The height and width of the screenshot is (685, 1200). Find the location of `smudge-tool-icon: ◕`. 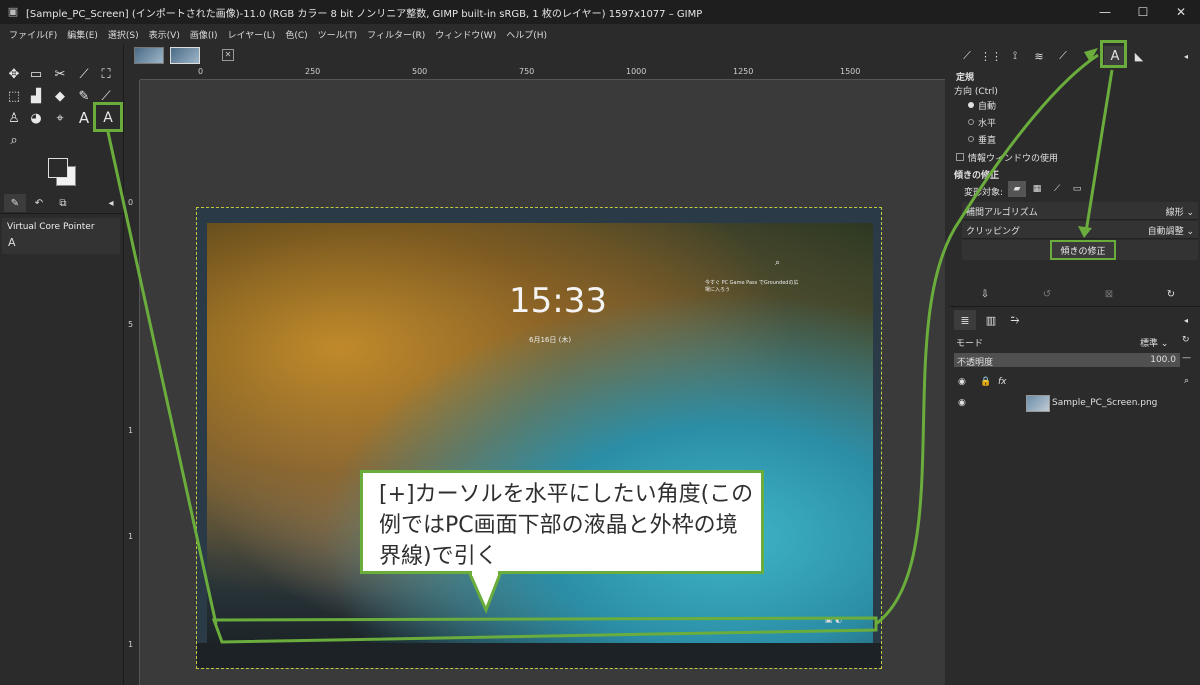

smudge-tool-icon: ◕ is located at coordinates (36, 118).